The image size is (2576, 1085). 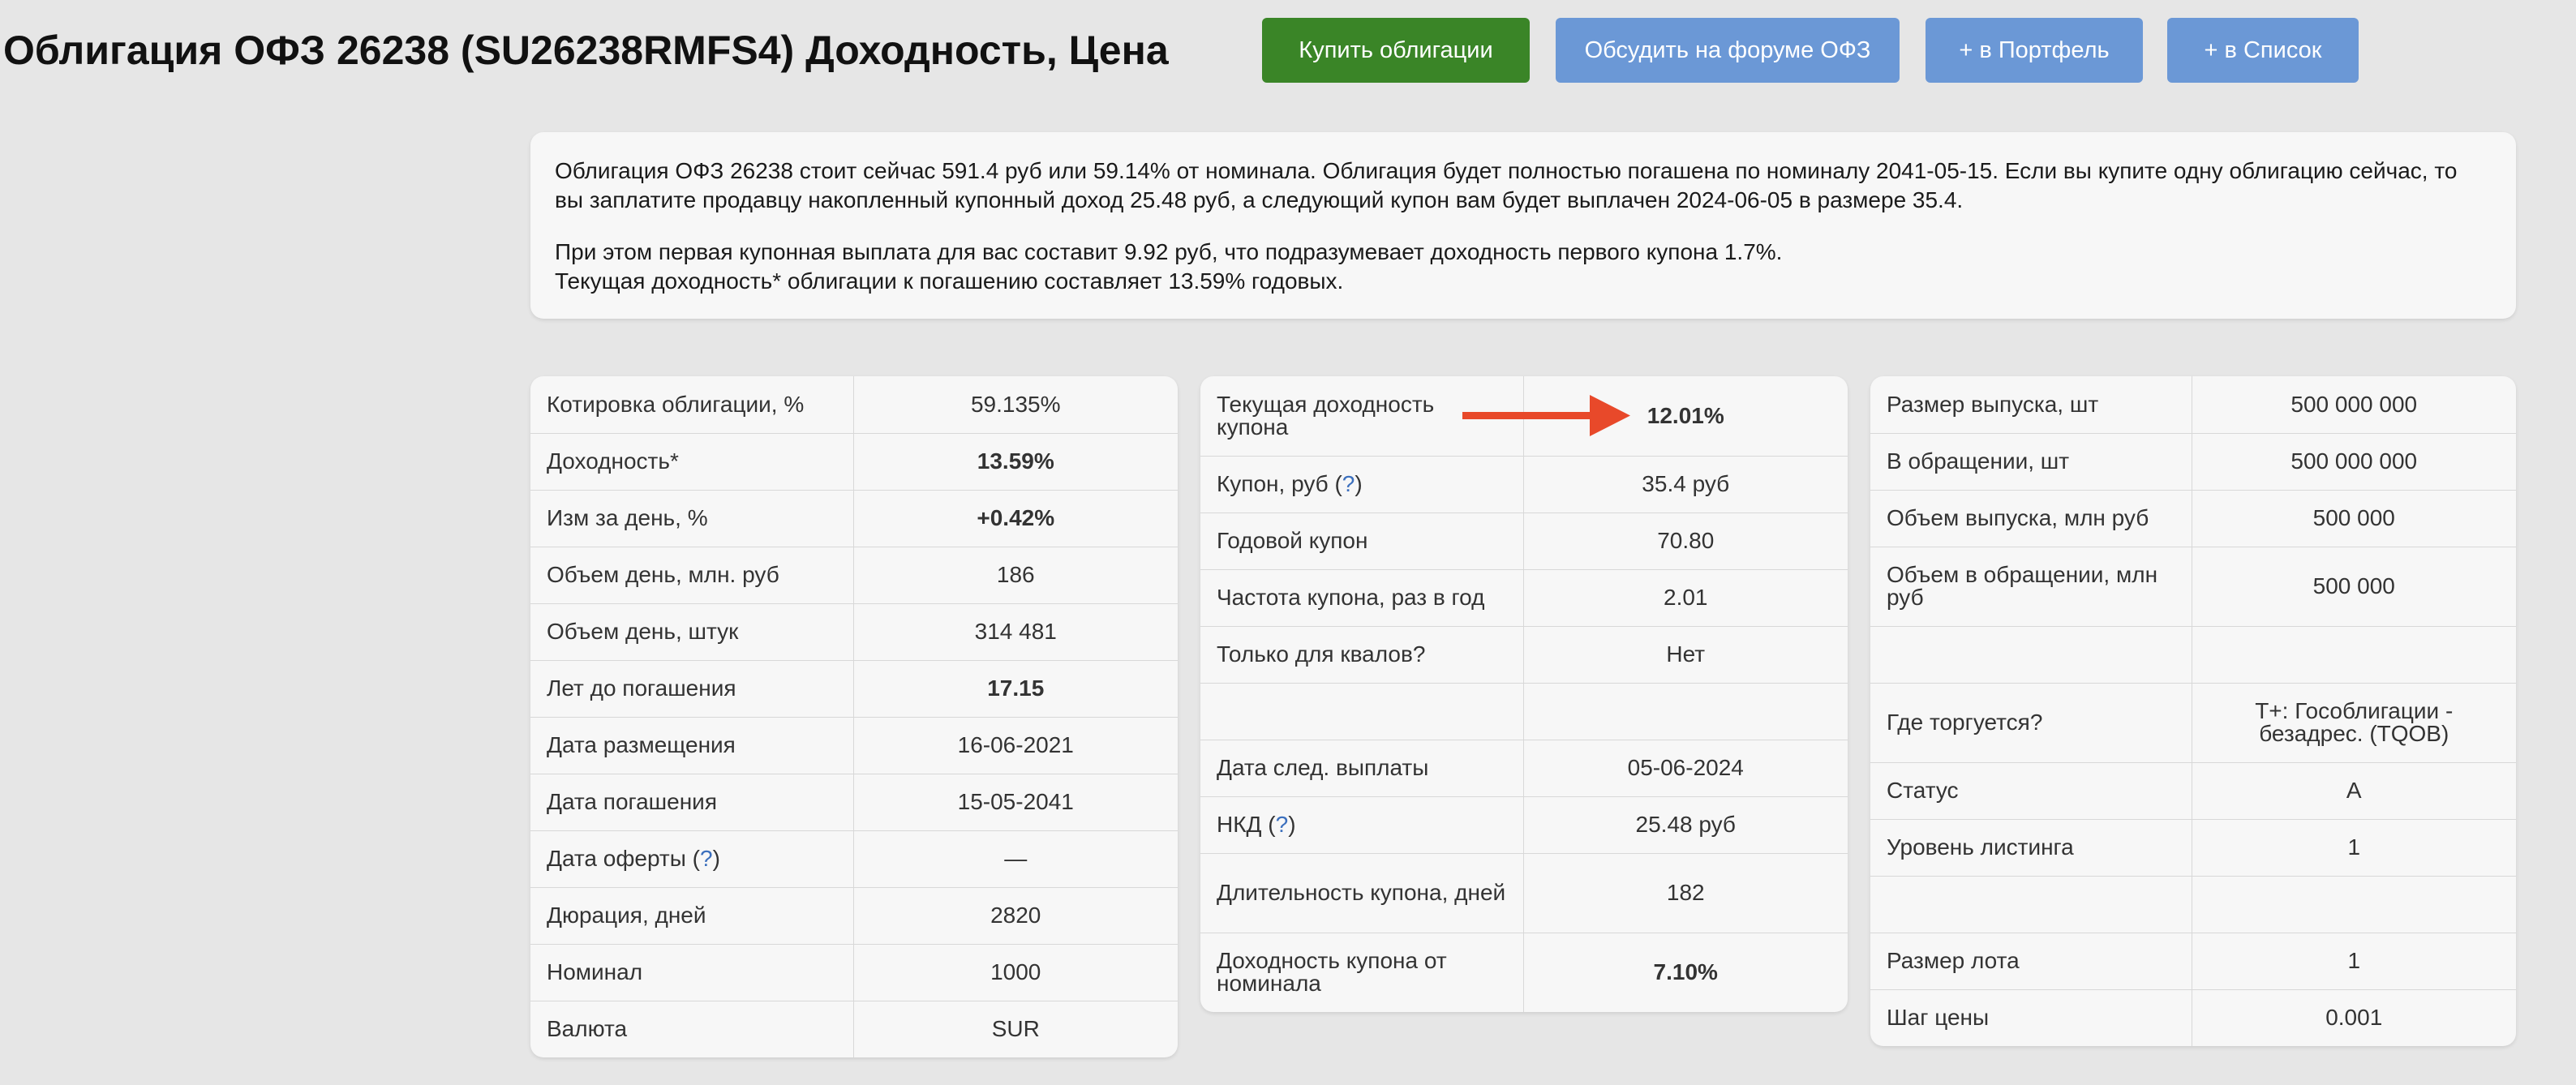 What do you see at coordinates (2031, 1017) in the screenshot?
I see `row-label: Шаг цены` at bounding box center [2031, 1017].